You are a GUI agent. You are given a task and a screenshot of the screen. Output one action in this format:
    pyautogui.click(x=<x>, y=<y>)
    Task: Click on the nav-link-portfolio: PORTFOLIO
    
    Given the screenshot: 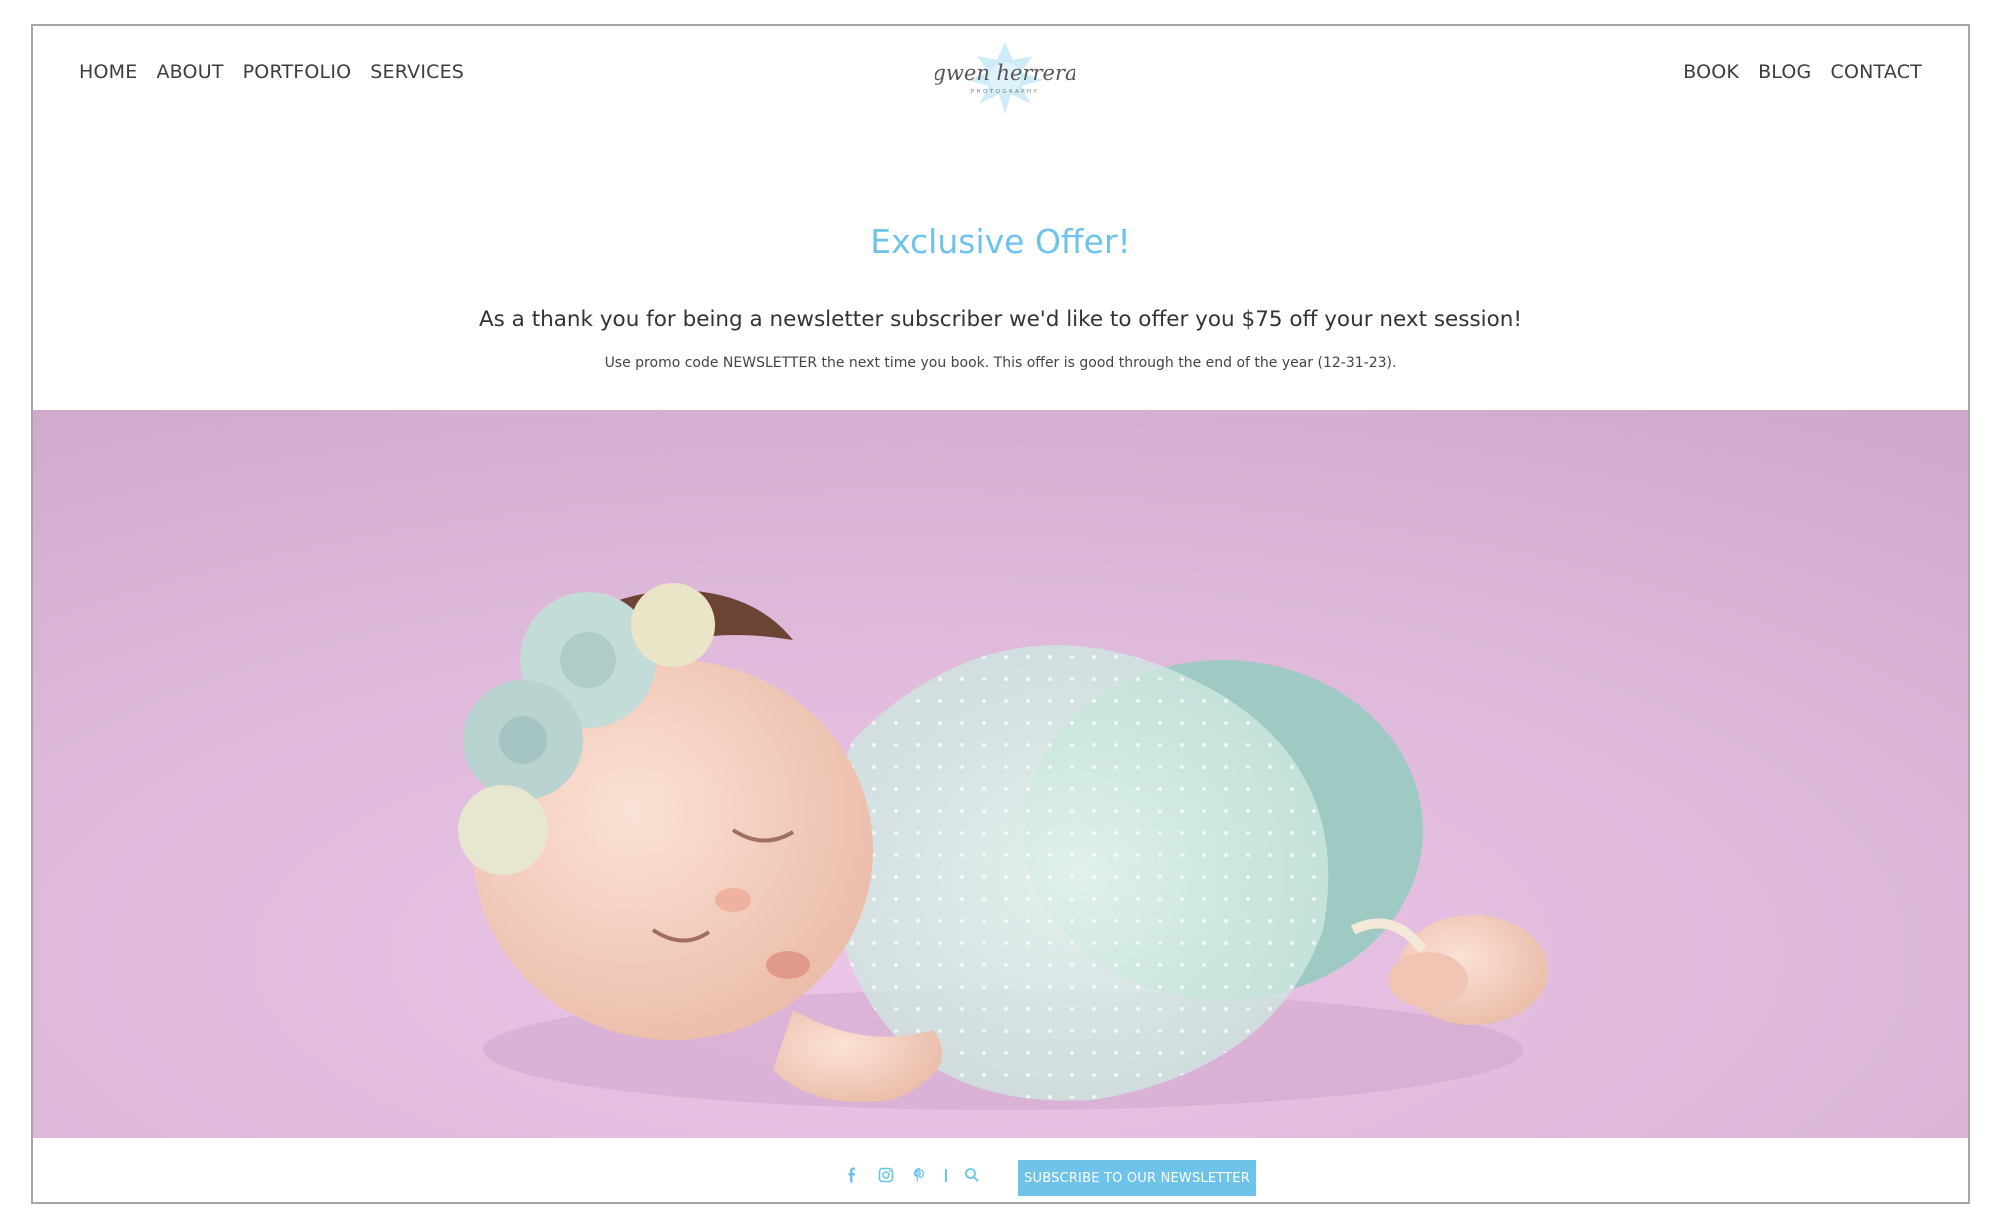 What is the action you would take?
    pyautogui.click(x=297, y=72)
    